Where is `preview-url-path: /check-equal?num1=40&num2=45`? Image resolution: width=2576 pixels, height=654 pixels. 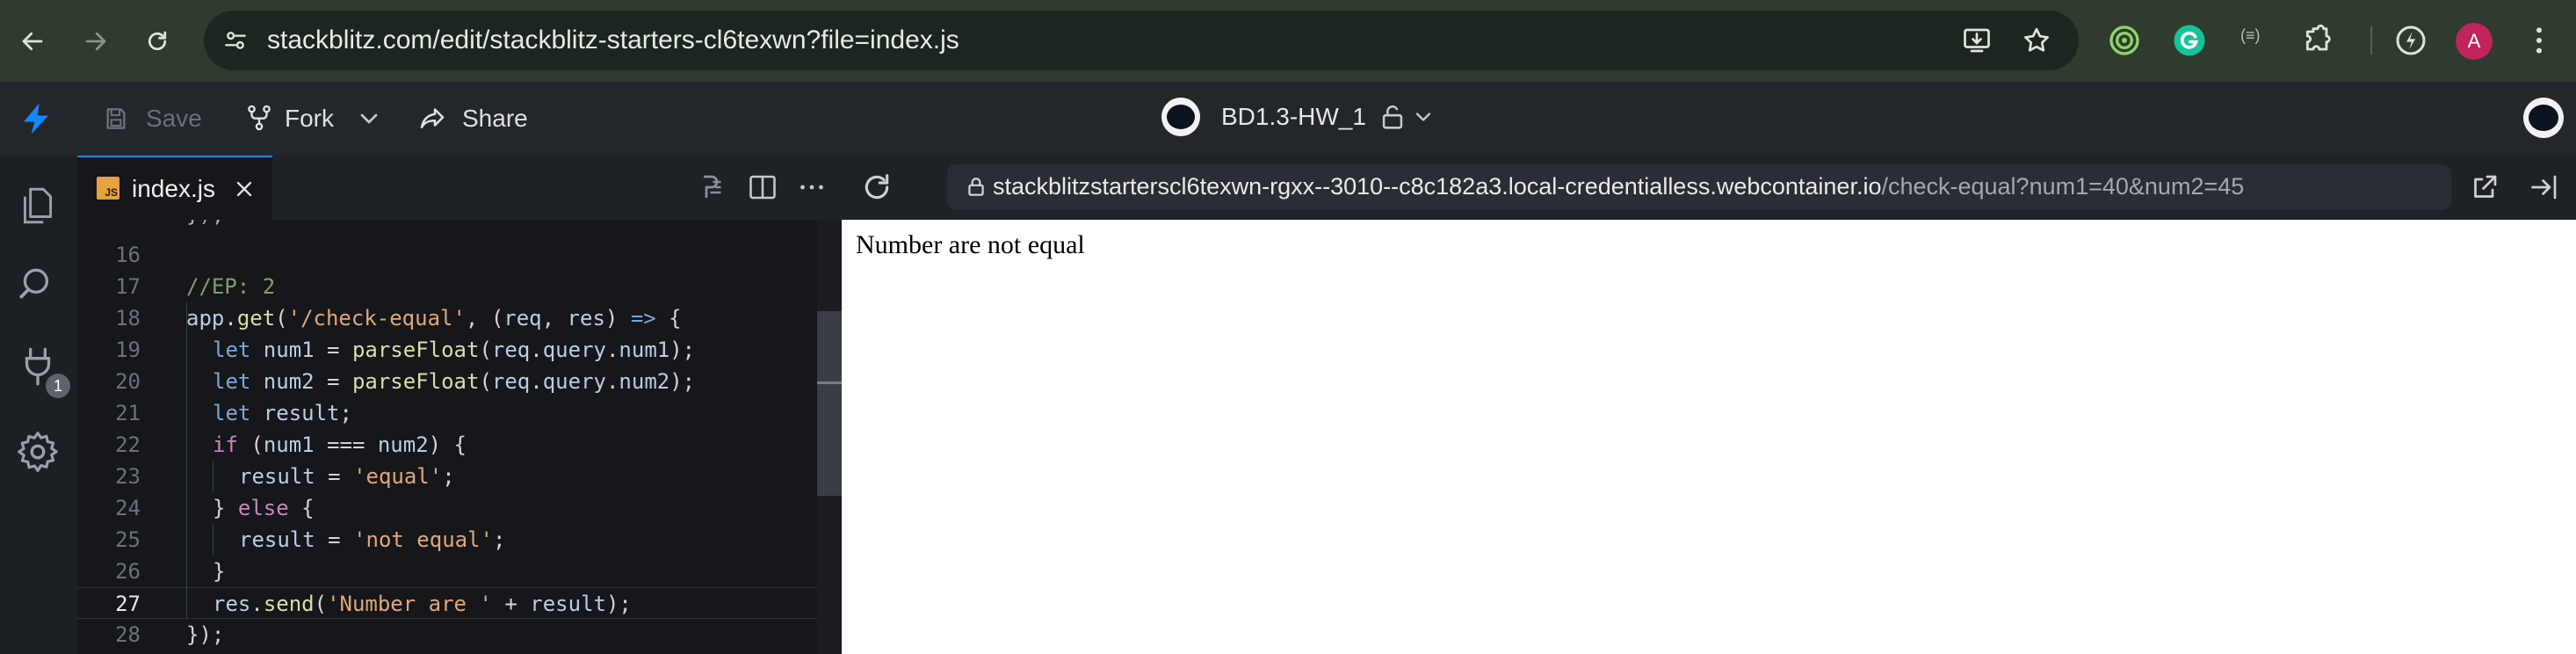
preview-url-path: /check-equal?num1=40&num2=45 is located at coordinates (2063, 186).